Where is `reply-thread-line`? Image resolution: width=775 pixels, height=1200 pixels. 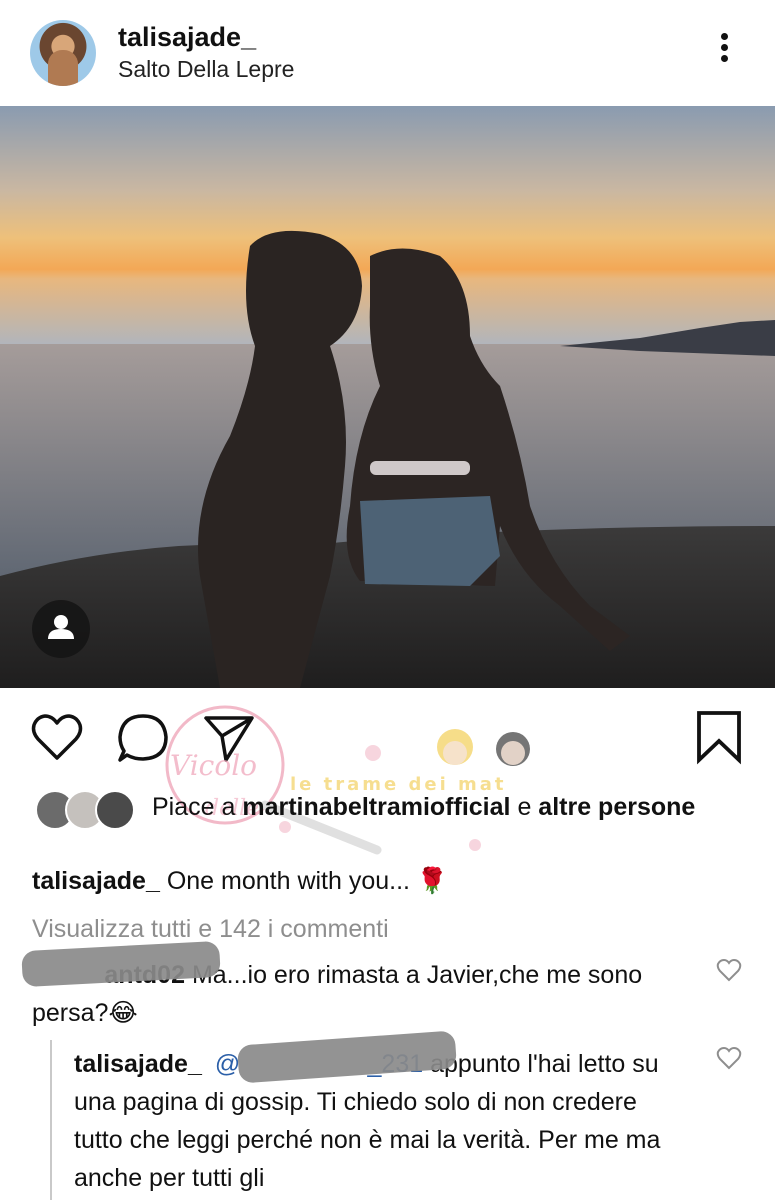
reply-thread-line is located at coordinates (51, 1120).